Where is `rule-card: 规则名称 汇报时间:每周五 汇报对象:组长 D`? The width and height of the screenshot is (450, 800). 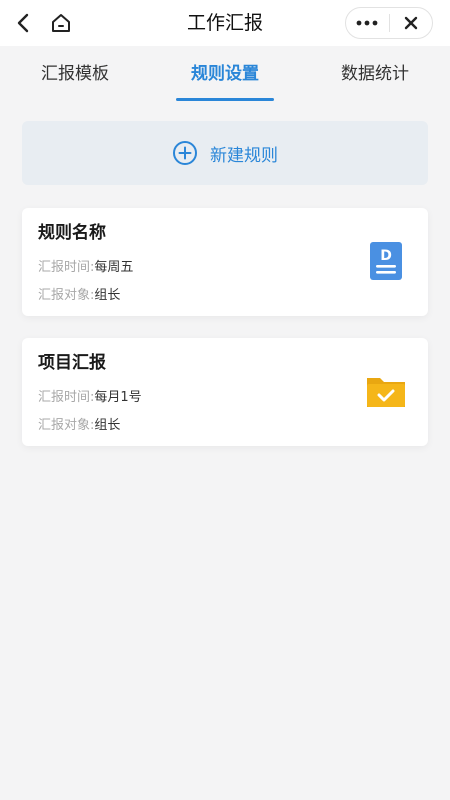
rule-card: 规则名称 汇报时间:每周五 汇报对象:组长 D is located at coordinates (225, 262).